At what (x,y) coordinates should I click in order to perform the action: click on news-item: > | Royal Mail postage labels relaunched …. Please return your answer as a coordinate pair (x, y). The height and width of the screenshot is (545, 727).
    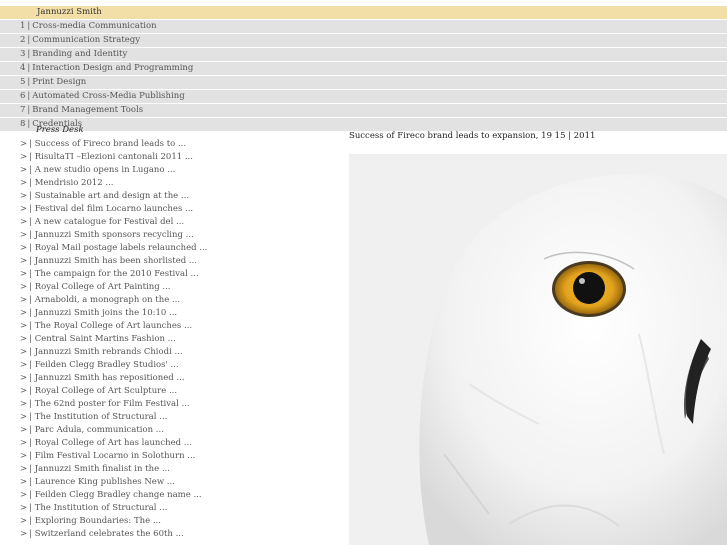
    Looking at the image, I should click on (113, 248).